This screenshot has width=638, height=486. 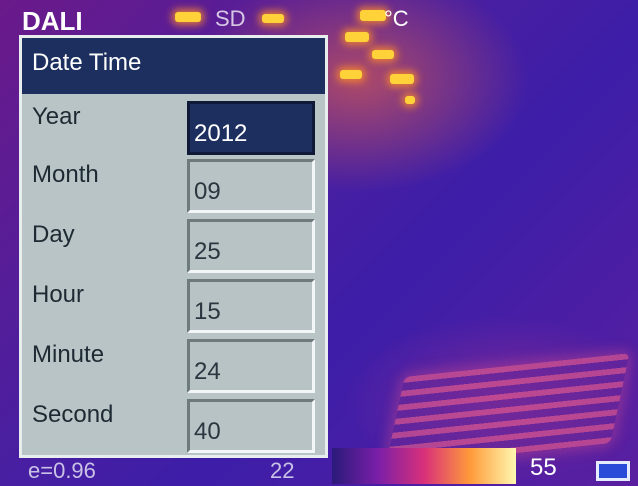 I want to click on minute-field: 24, so click(x=251, y=366).